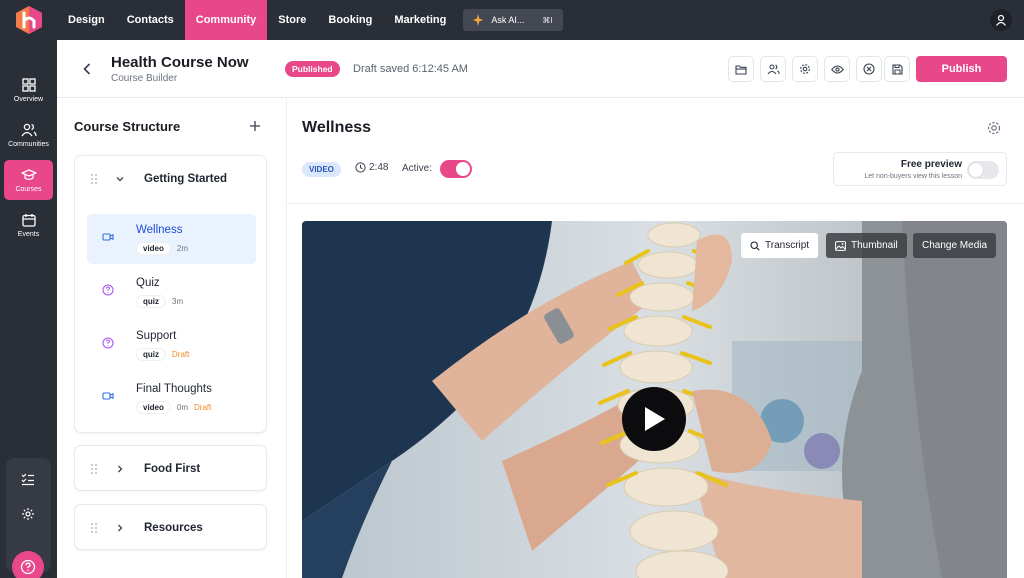 This screenshot has height=578, width=1024. I want to click on course-title: Health Course Now, so click(180, 62).